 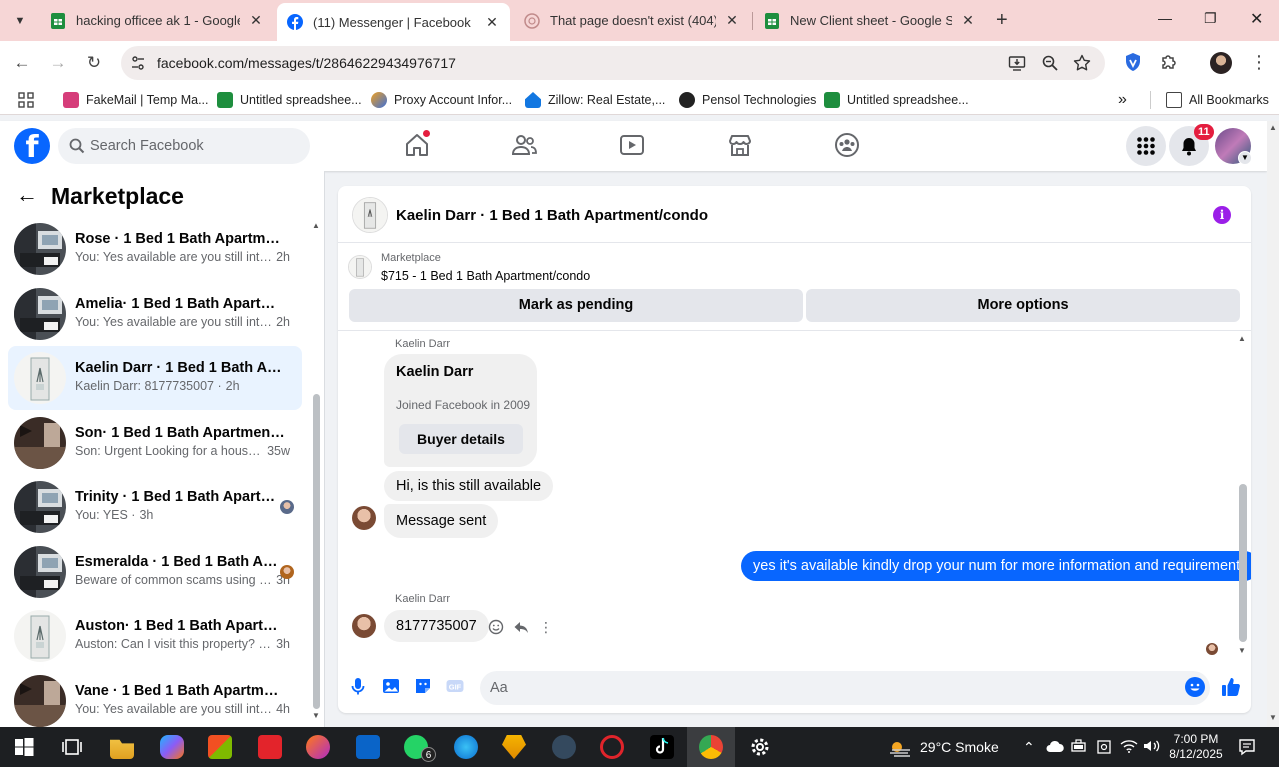 I want to click on copilot-icon, so click(x=172, y=747).